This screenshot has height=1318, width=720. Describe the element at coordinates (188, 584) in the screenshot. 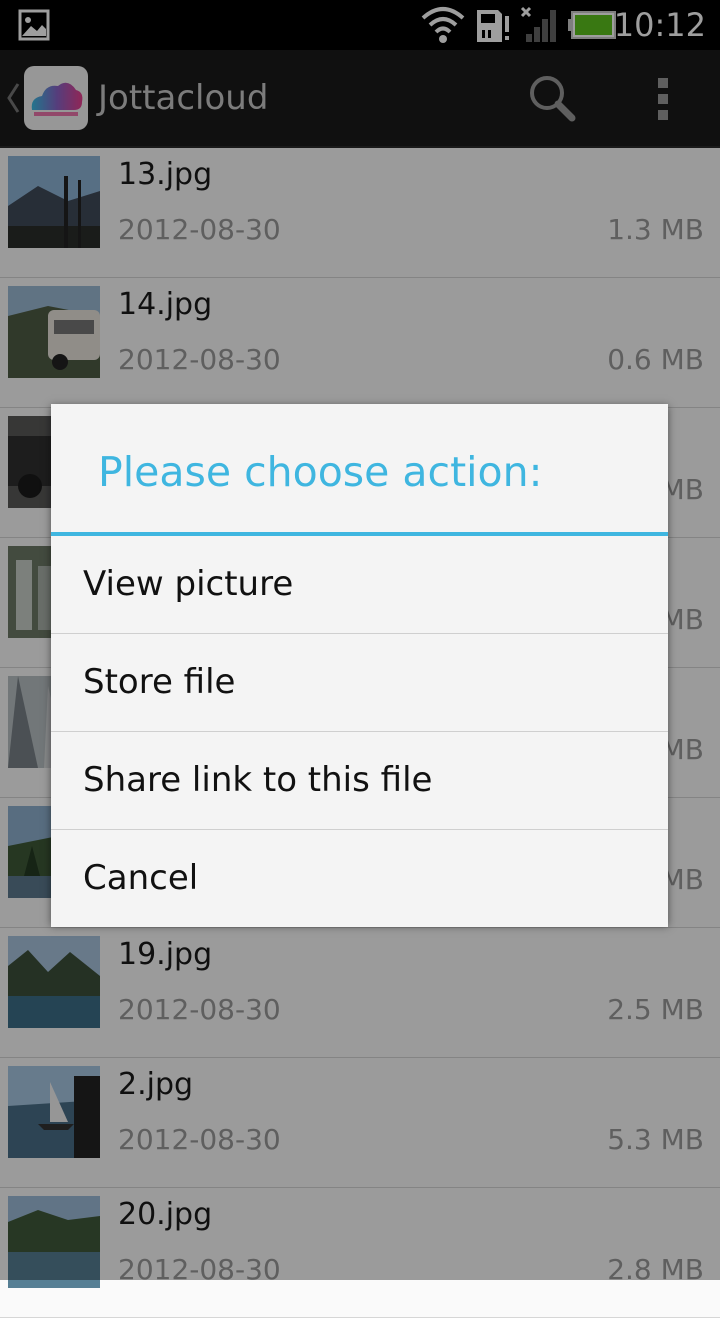

I see `option-label: View picture` at that location.